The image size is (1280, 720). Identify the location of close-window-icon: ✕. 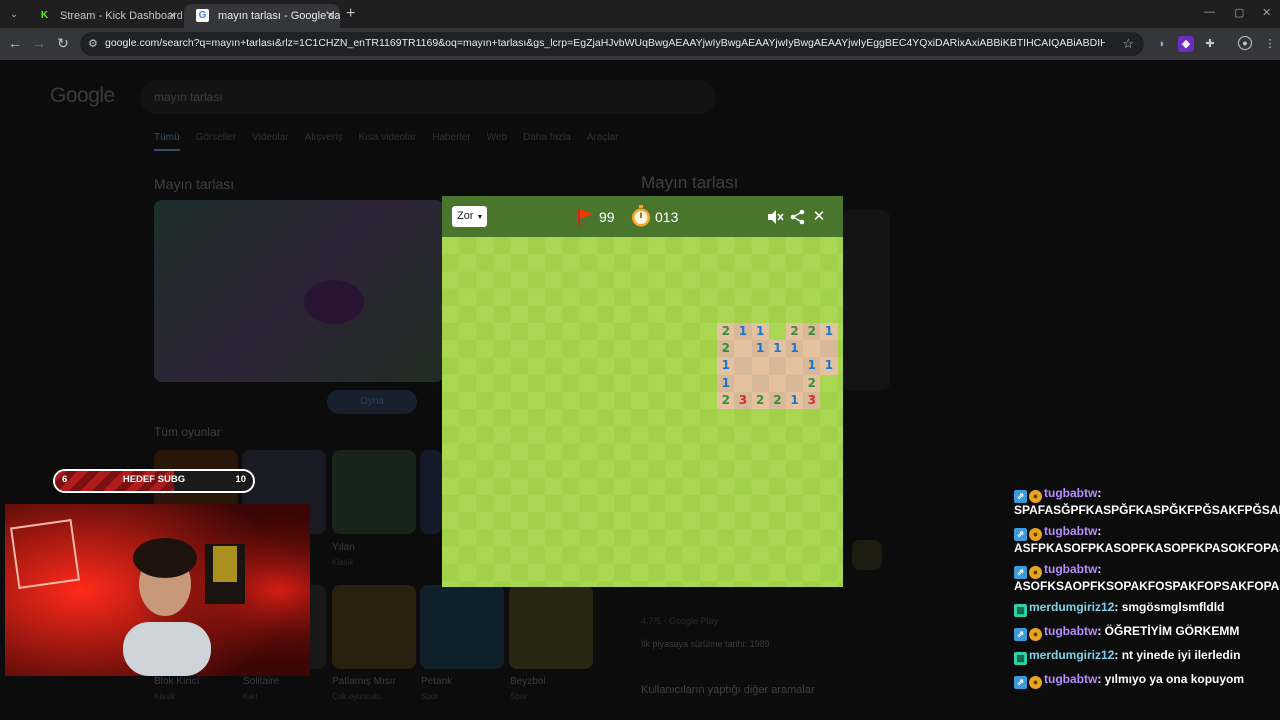
(1266, 12).